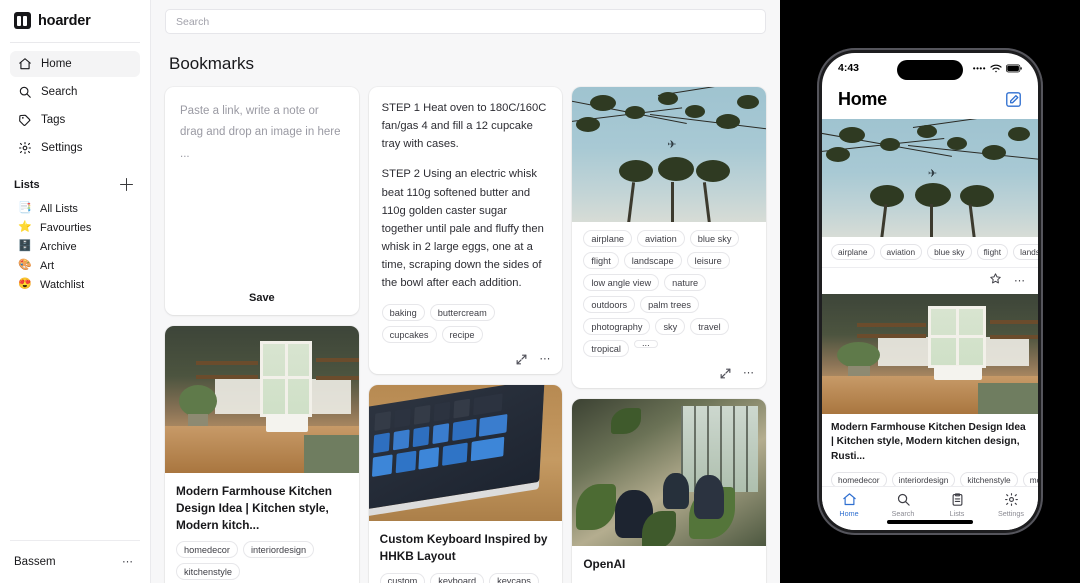 Image resolution: width=1080 pixels, height=583 pixels. I want to click on search-input, so click(465, 21).